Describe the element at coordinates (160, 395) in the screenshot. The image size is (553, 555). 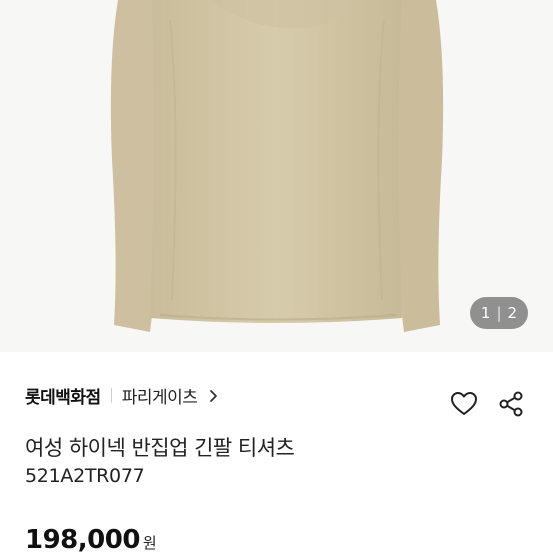
I see `sub-brand-name: 파리게이츠` at that location.